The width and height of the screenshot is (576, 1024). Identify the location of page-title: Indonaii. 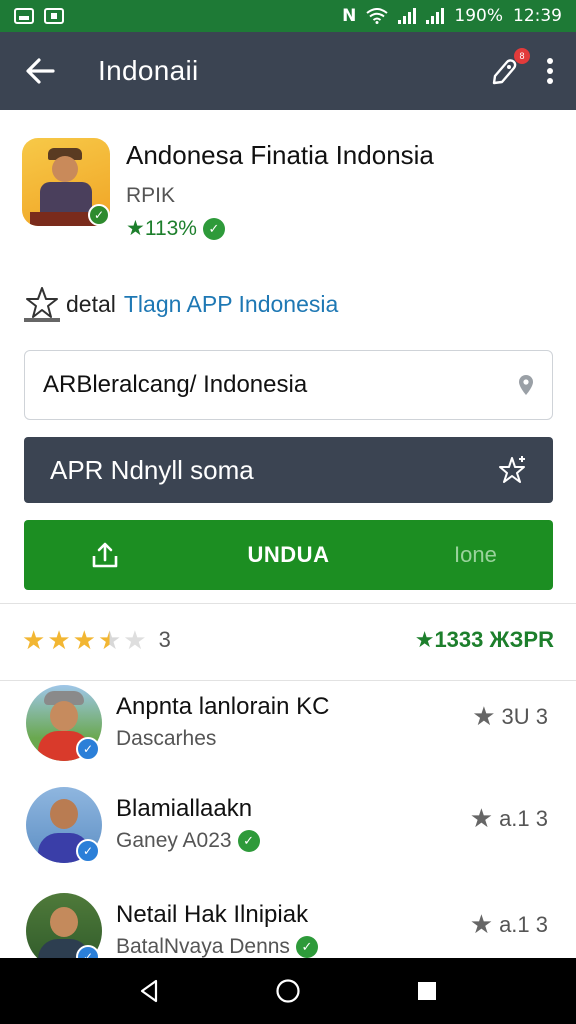
(148, 70).